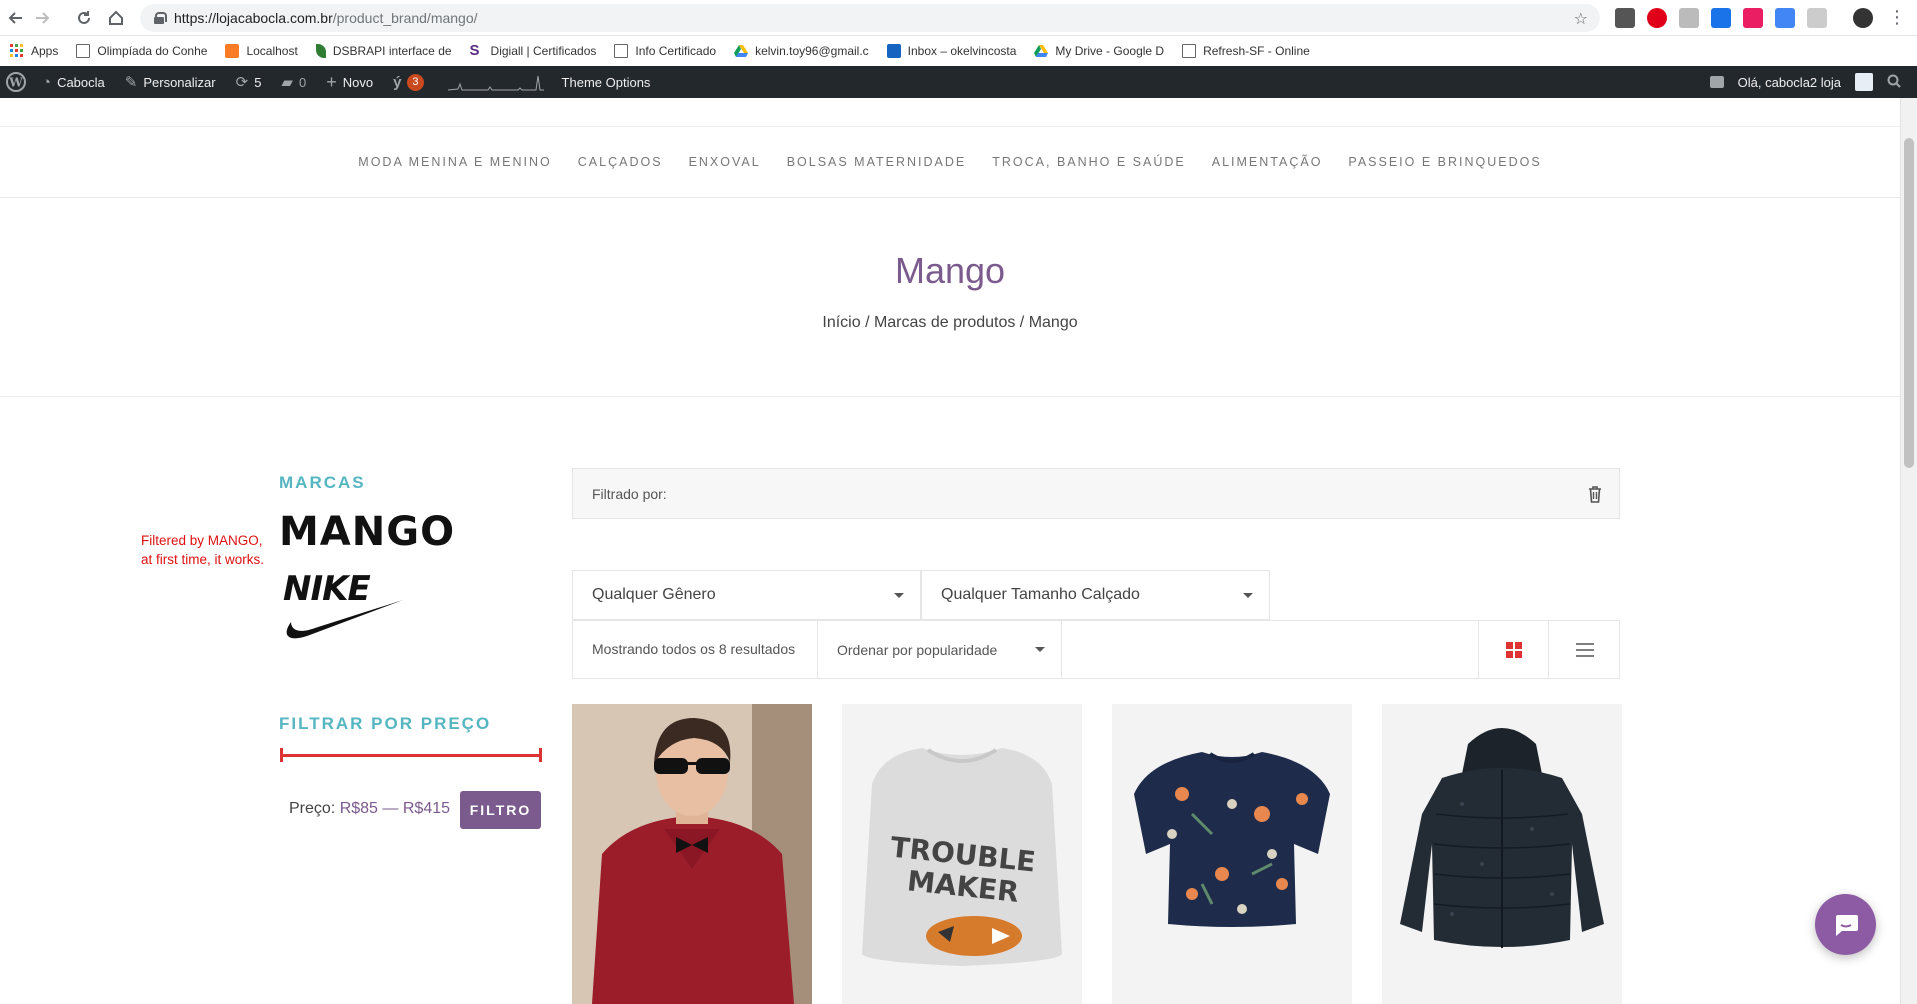  What do you see at coordinates (326, 589) in the screenshot?
I see `nike-wordmark: NIKE` at bounding box center [326, 589].